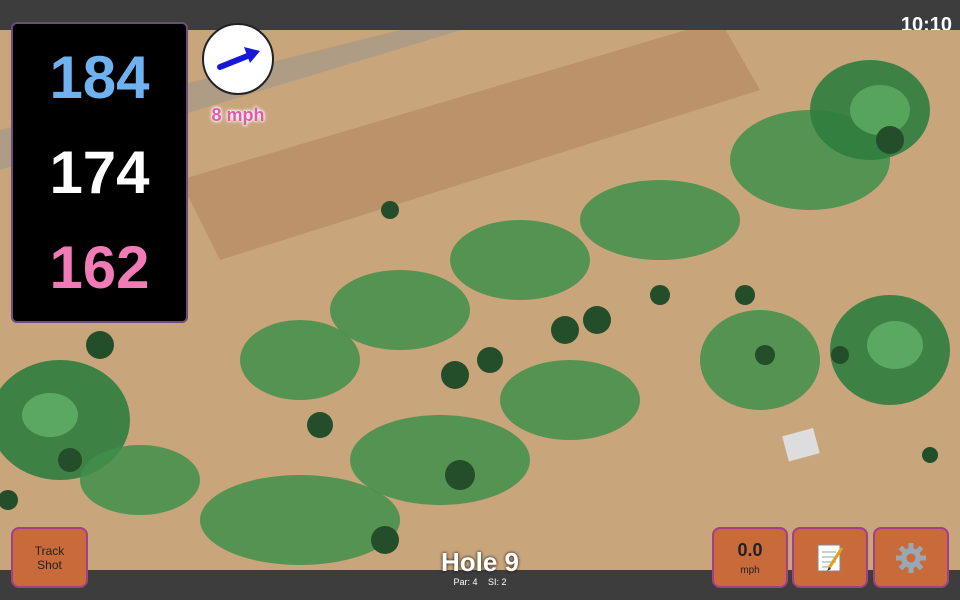 Image resolution: width=960 pixels, height=600 pixels. Describe the element at coordinates (480, 562) in the screenshot. I see `hole-title: Hole 9` at that location.